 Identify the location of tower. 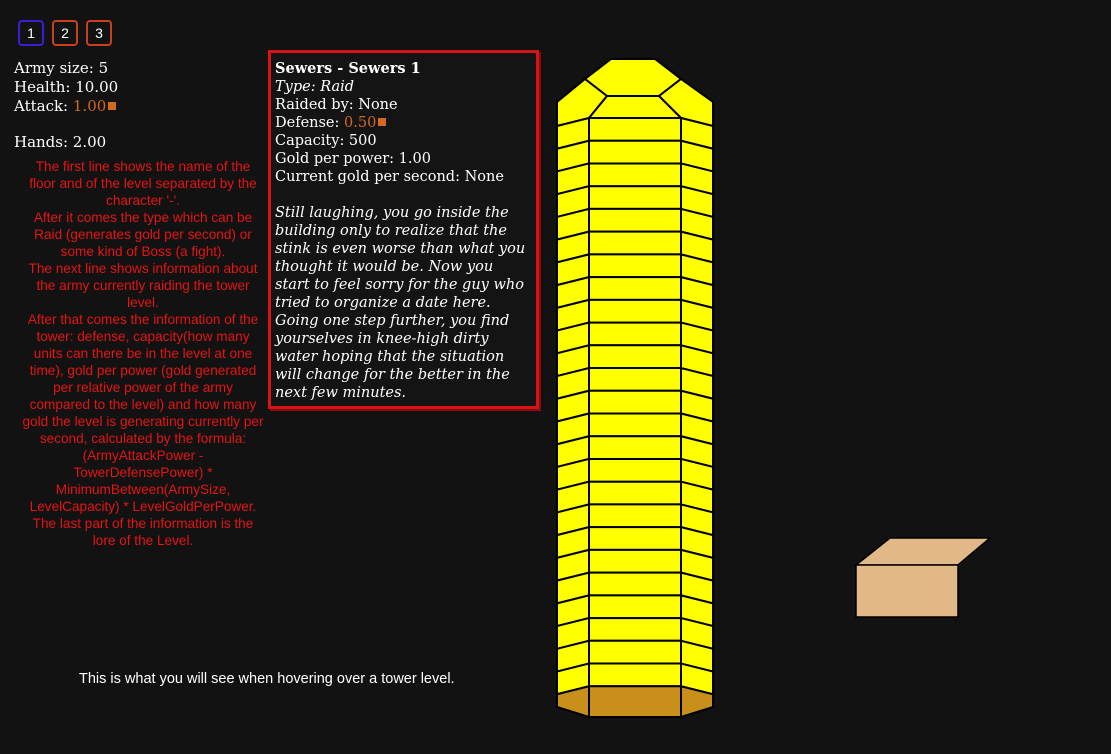
(635, 388).